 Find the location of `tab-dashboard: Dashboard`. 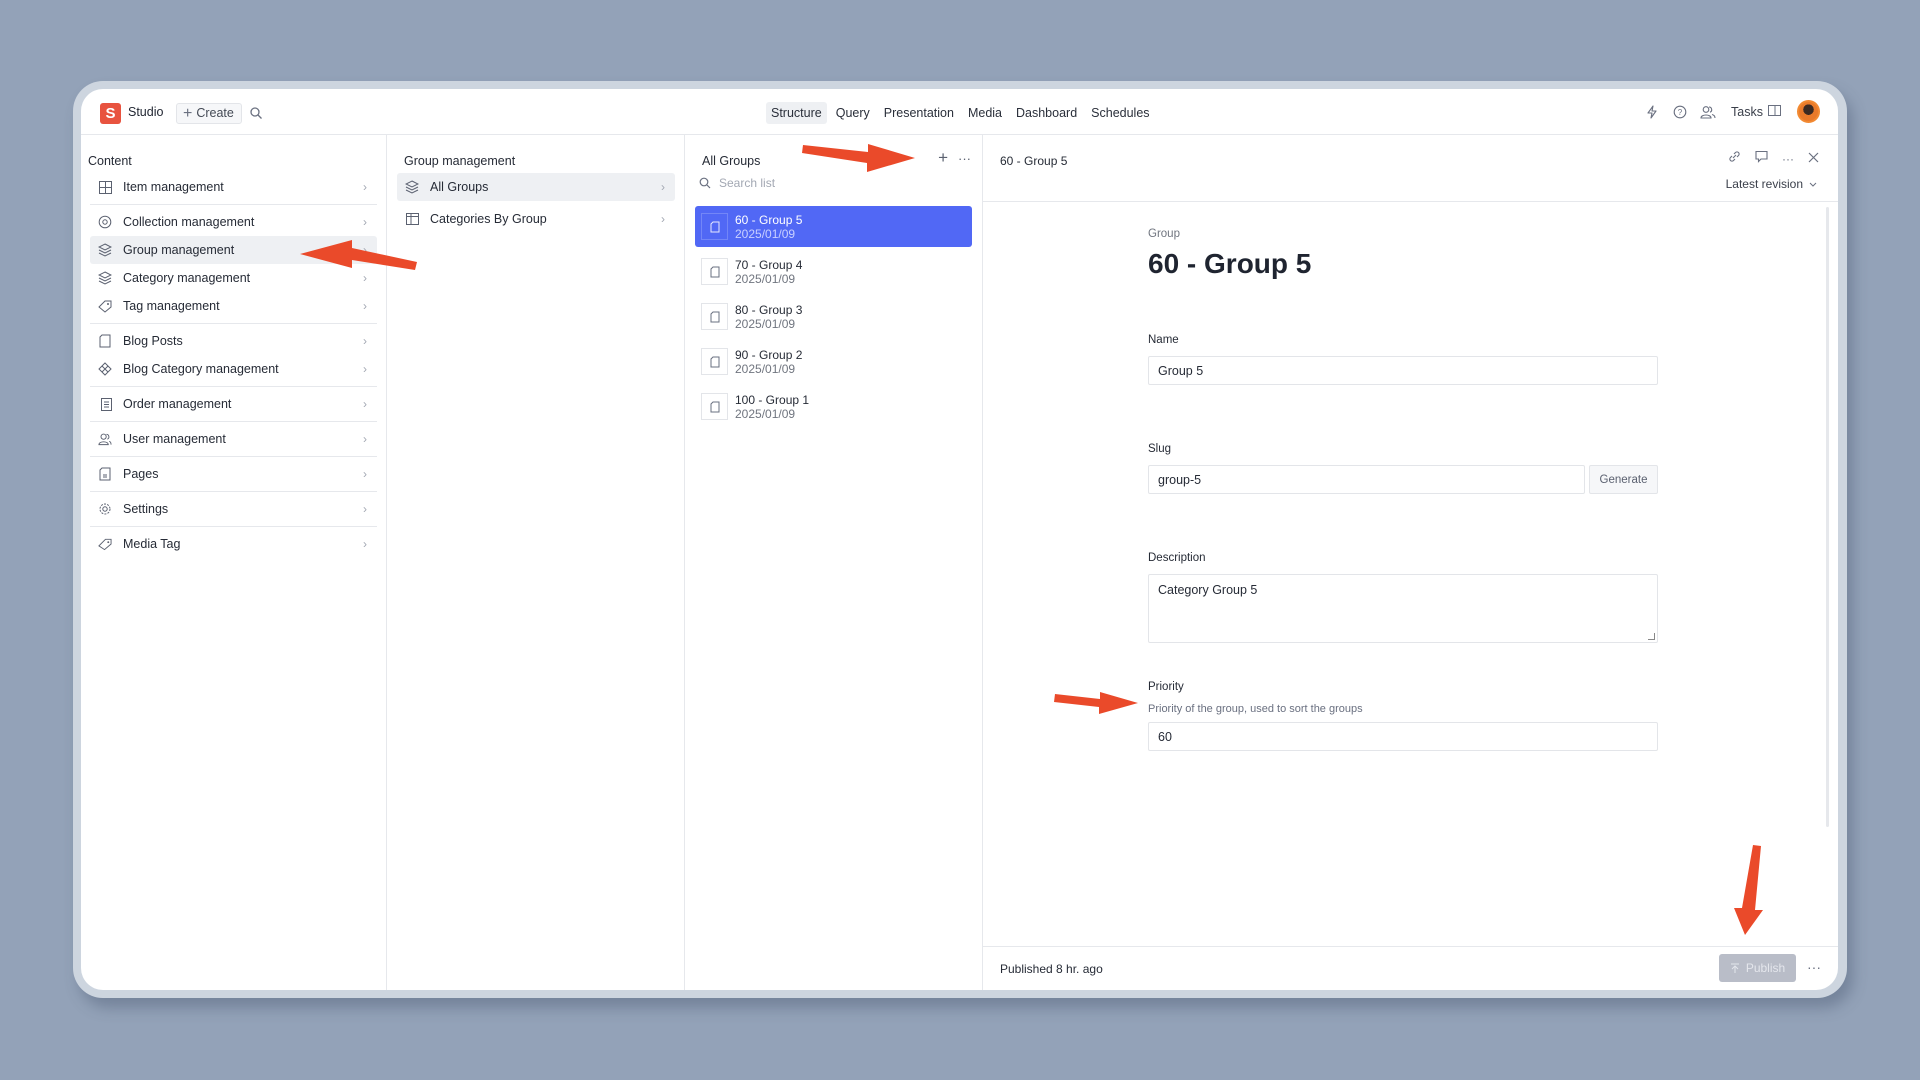

tab-dashboard: Dashboard is located at coordinates (1046, 113).